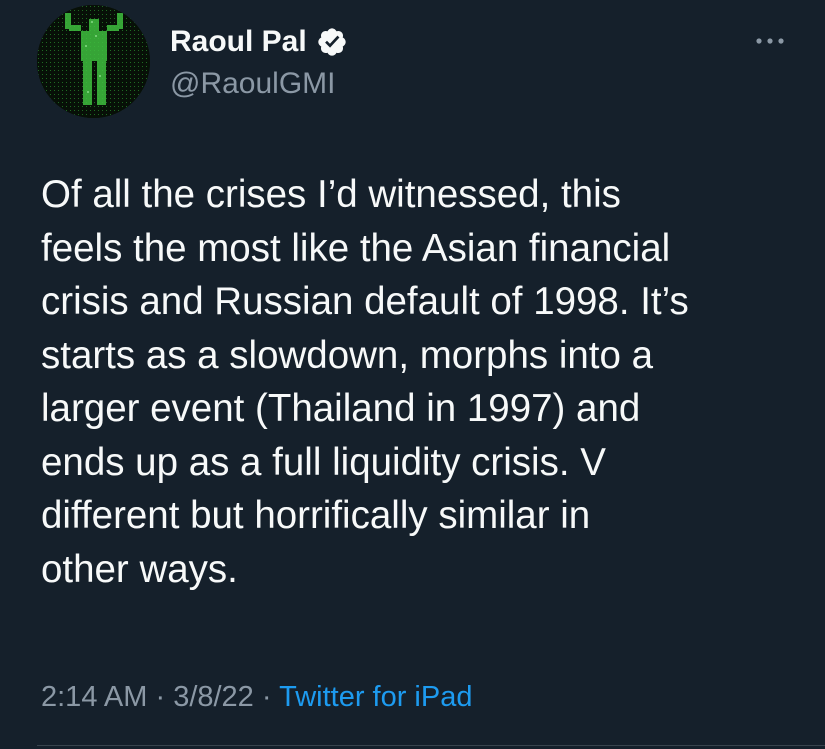 The height and width of the screenshot is (749, 825). Describe the element at coordinates (347, 355) in the screenshot. I see `tweet-text-line: starts as a slowdown, morphs into a` at that location.